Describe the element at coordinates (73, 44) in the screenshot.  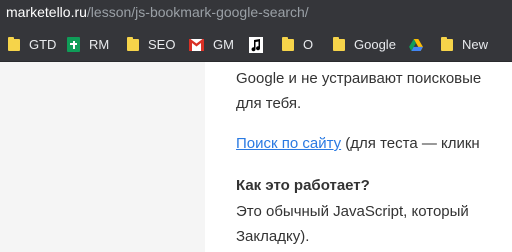
I see `google-sheets-icon` at that location.